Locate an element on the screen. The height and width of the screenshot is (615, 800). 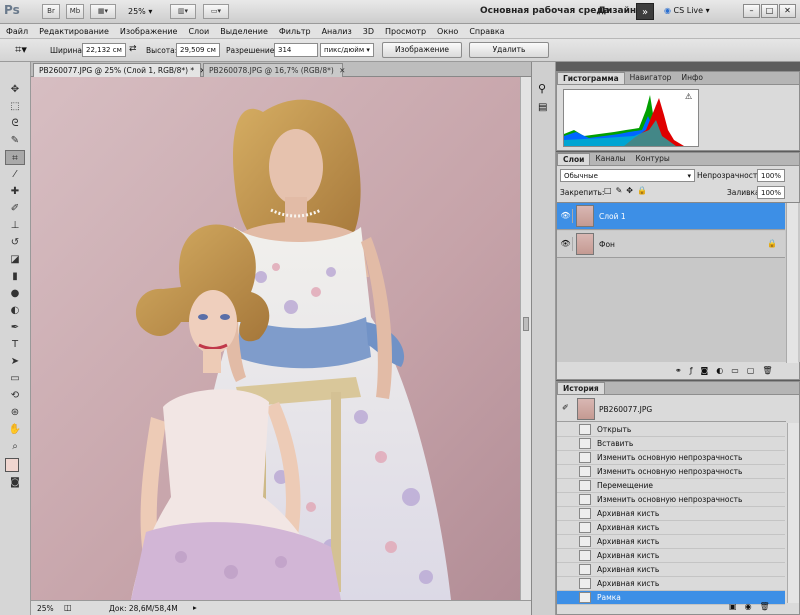
layer-row-layer1: 👁 Слой 1 is located at coordinates (671, 216).